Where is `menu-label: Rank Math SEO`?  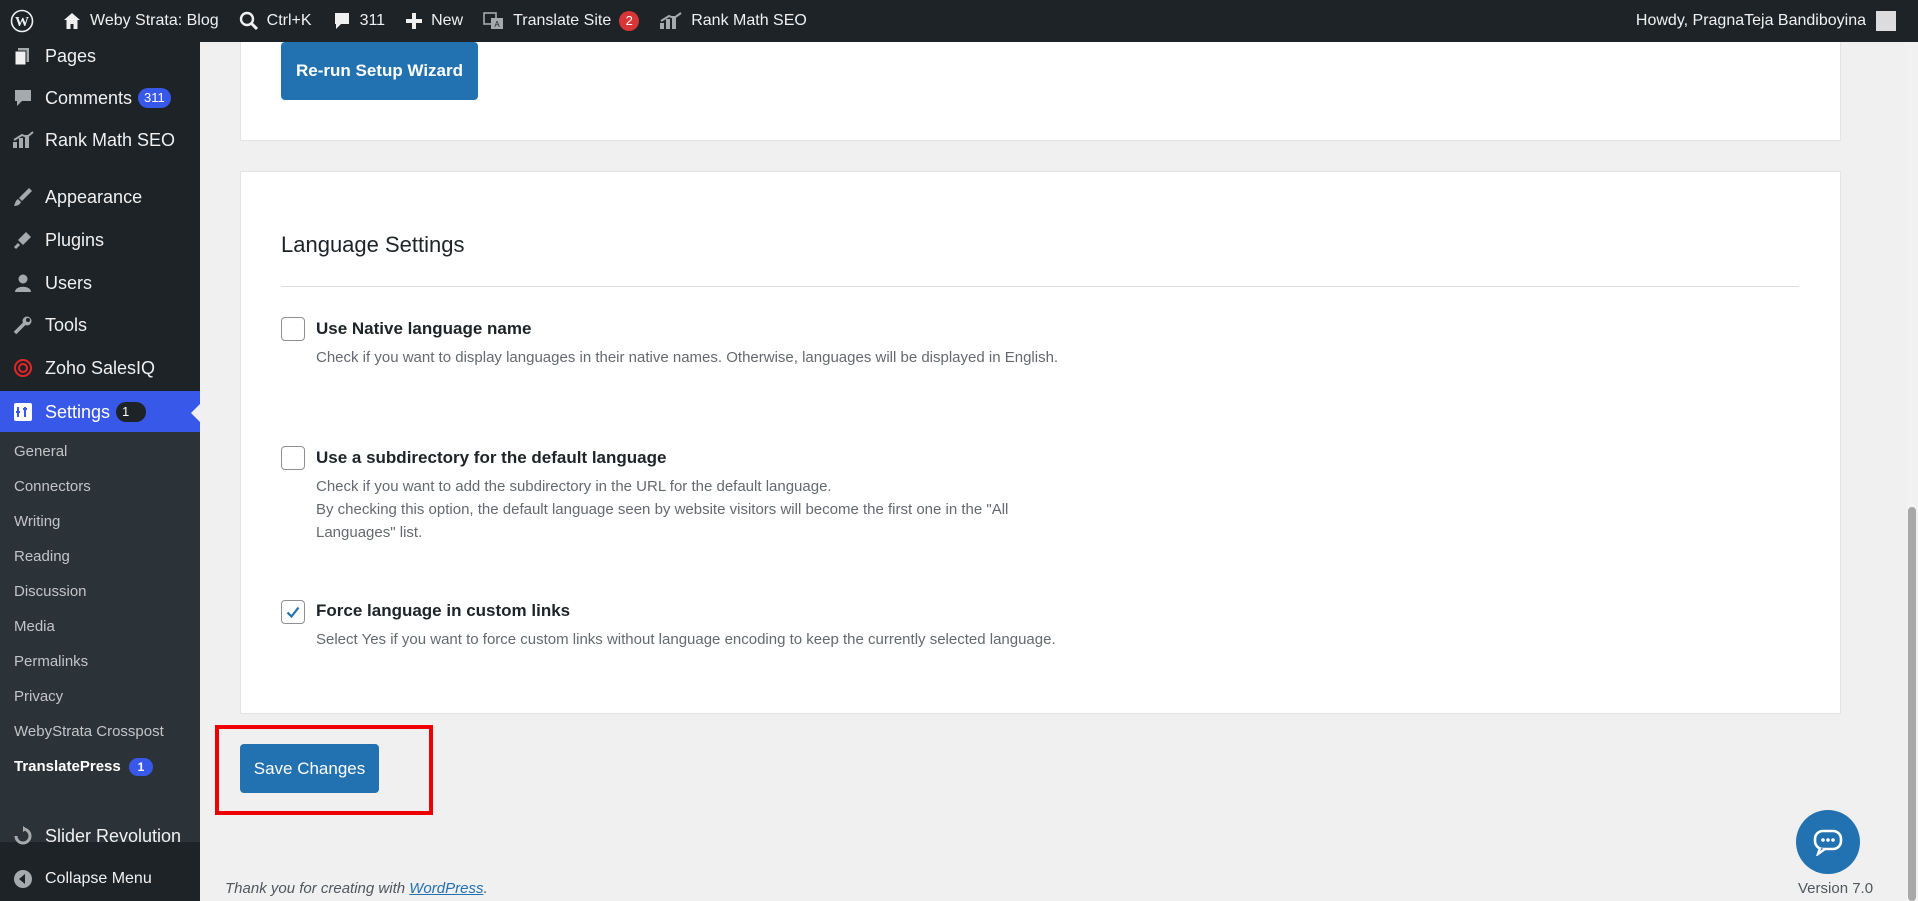 menu-label: Rank Math SEO is located at coordinates (110, 139).